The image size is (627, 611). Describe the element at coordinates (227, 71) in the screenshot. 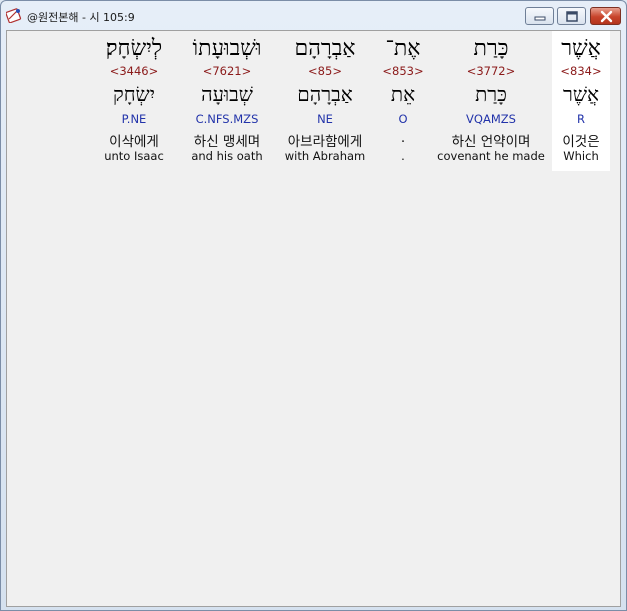

I see `strong-number: <7621>` at that location.